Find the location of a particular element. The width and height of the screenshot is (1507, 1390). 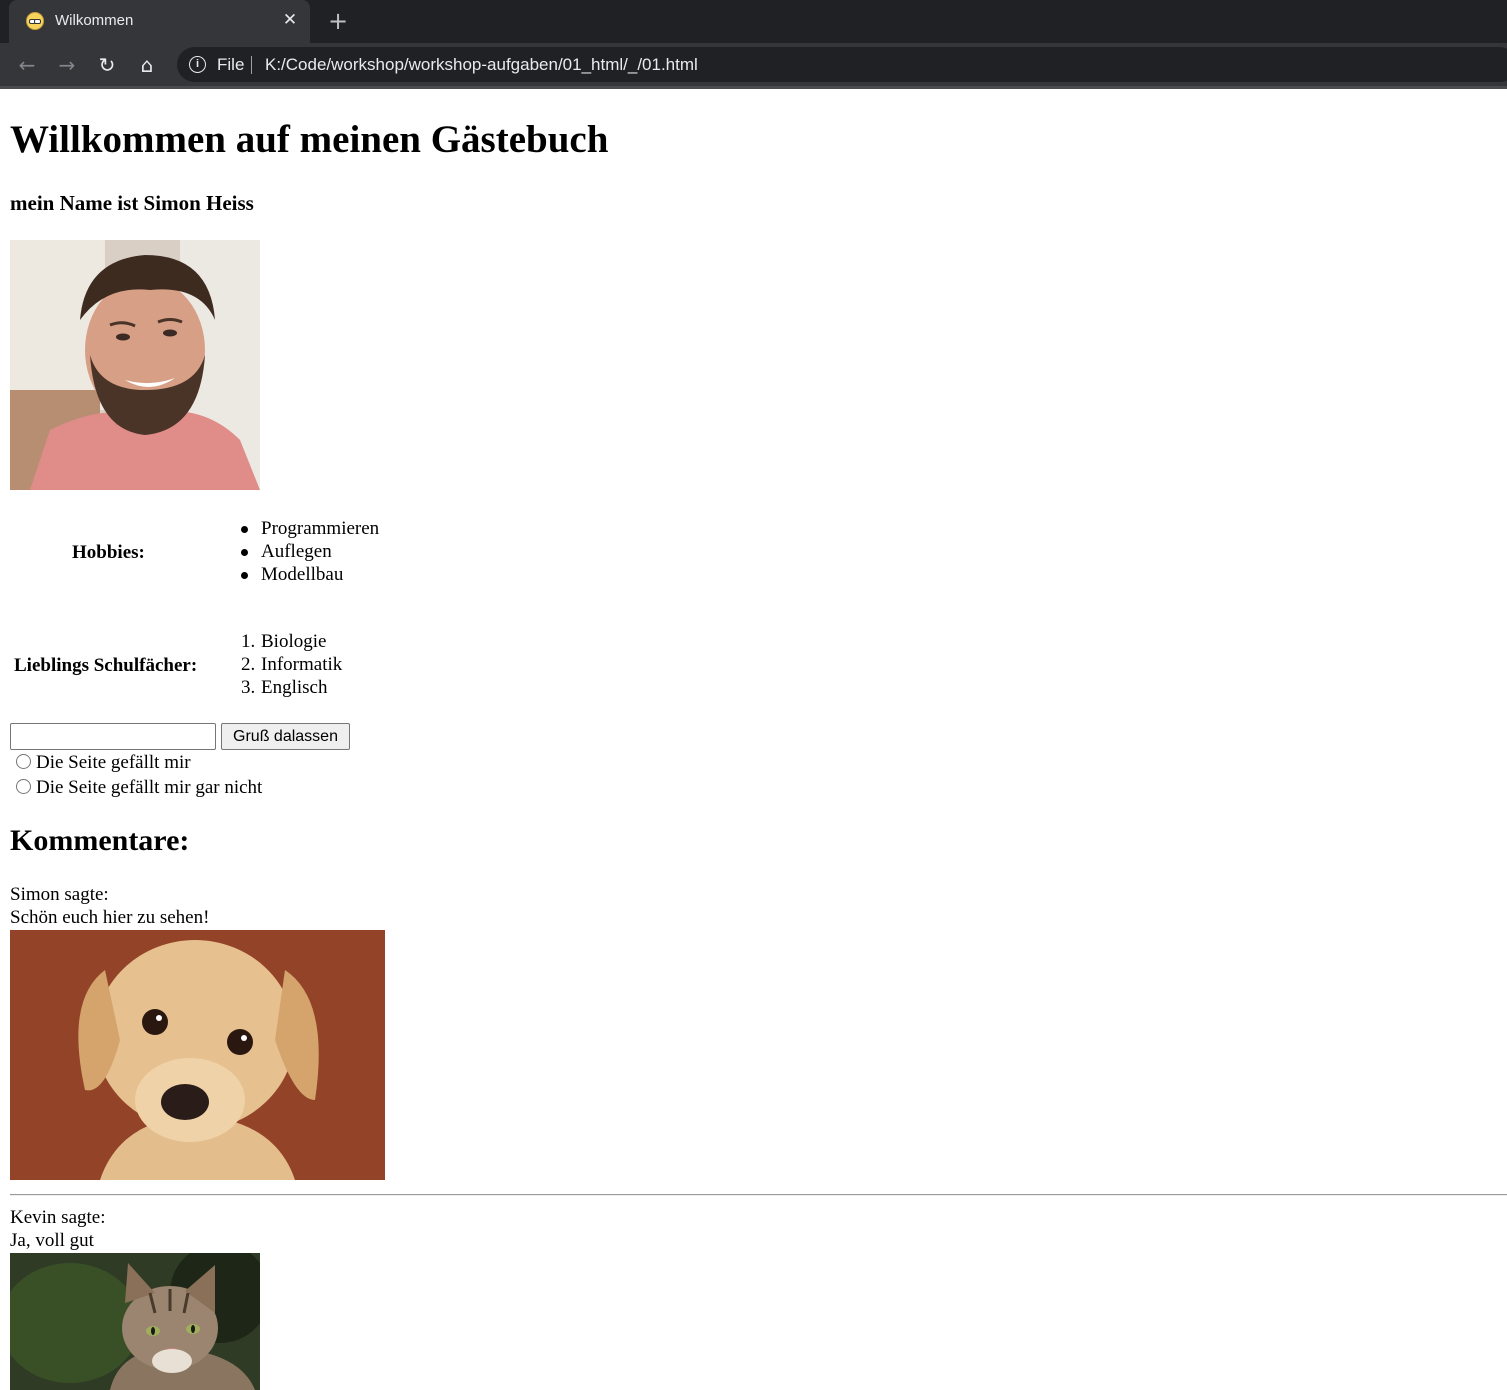

browser-tab-bar: Wilkommen ✕ + is located at coordinates (753, 21).